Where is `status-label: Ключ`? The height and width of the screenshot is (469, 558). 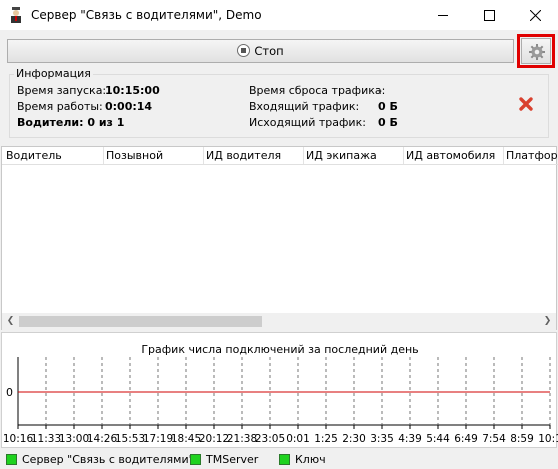
status-label: Ключ is located at coordinates (310, 459).